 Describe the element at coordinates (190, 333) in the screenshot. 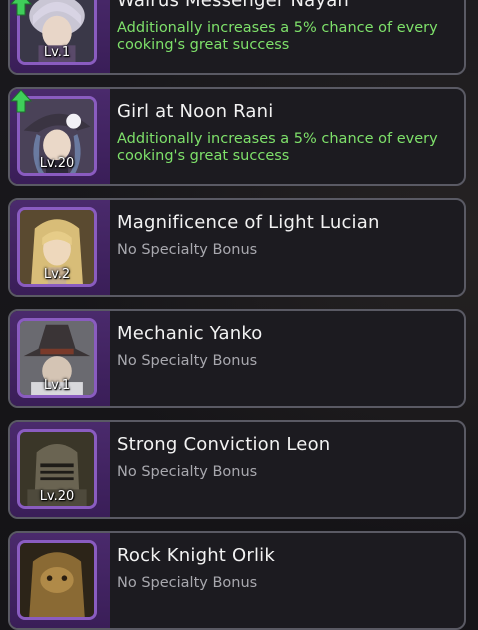

I see `character-name: Mechanic Yanko` at that location.